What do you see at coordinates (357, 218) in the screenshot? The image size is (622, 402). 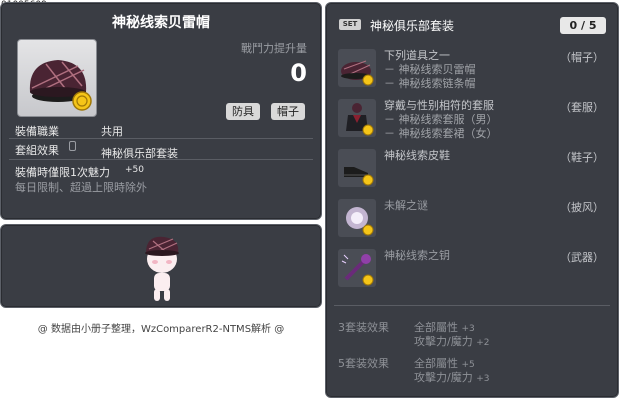 I see `cape-icon` at bounding box center [357, 218].